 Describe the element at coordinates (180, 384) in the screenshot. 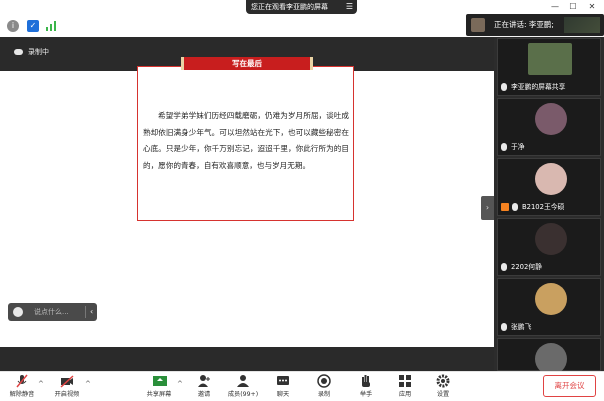

I see `share-options-caret: ^` at that location.